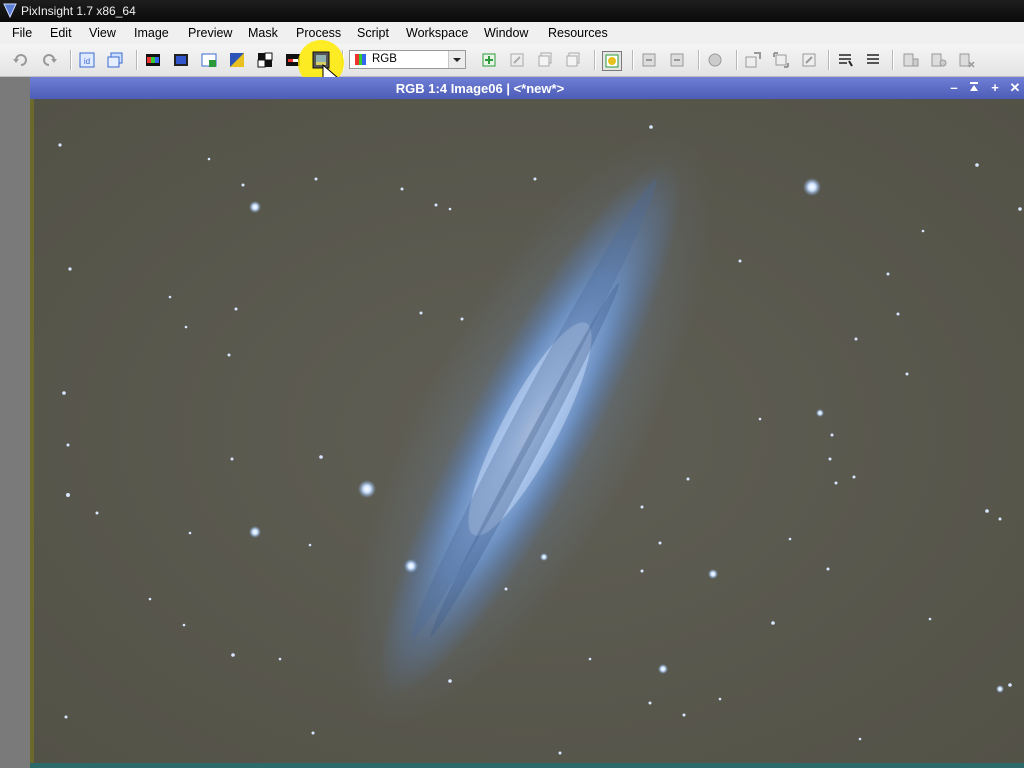 Image resolution: width=1024 pixels, height=768 pixels. I want to click on rgb-swatch-icon, so click(360, 59).